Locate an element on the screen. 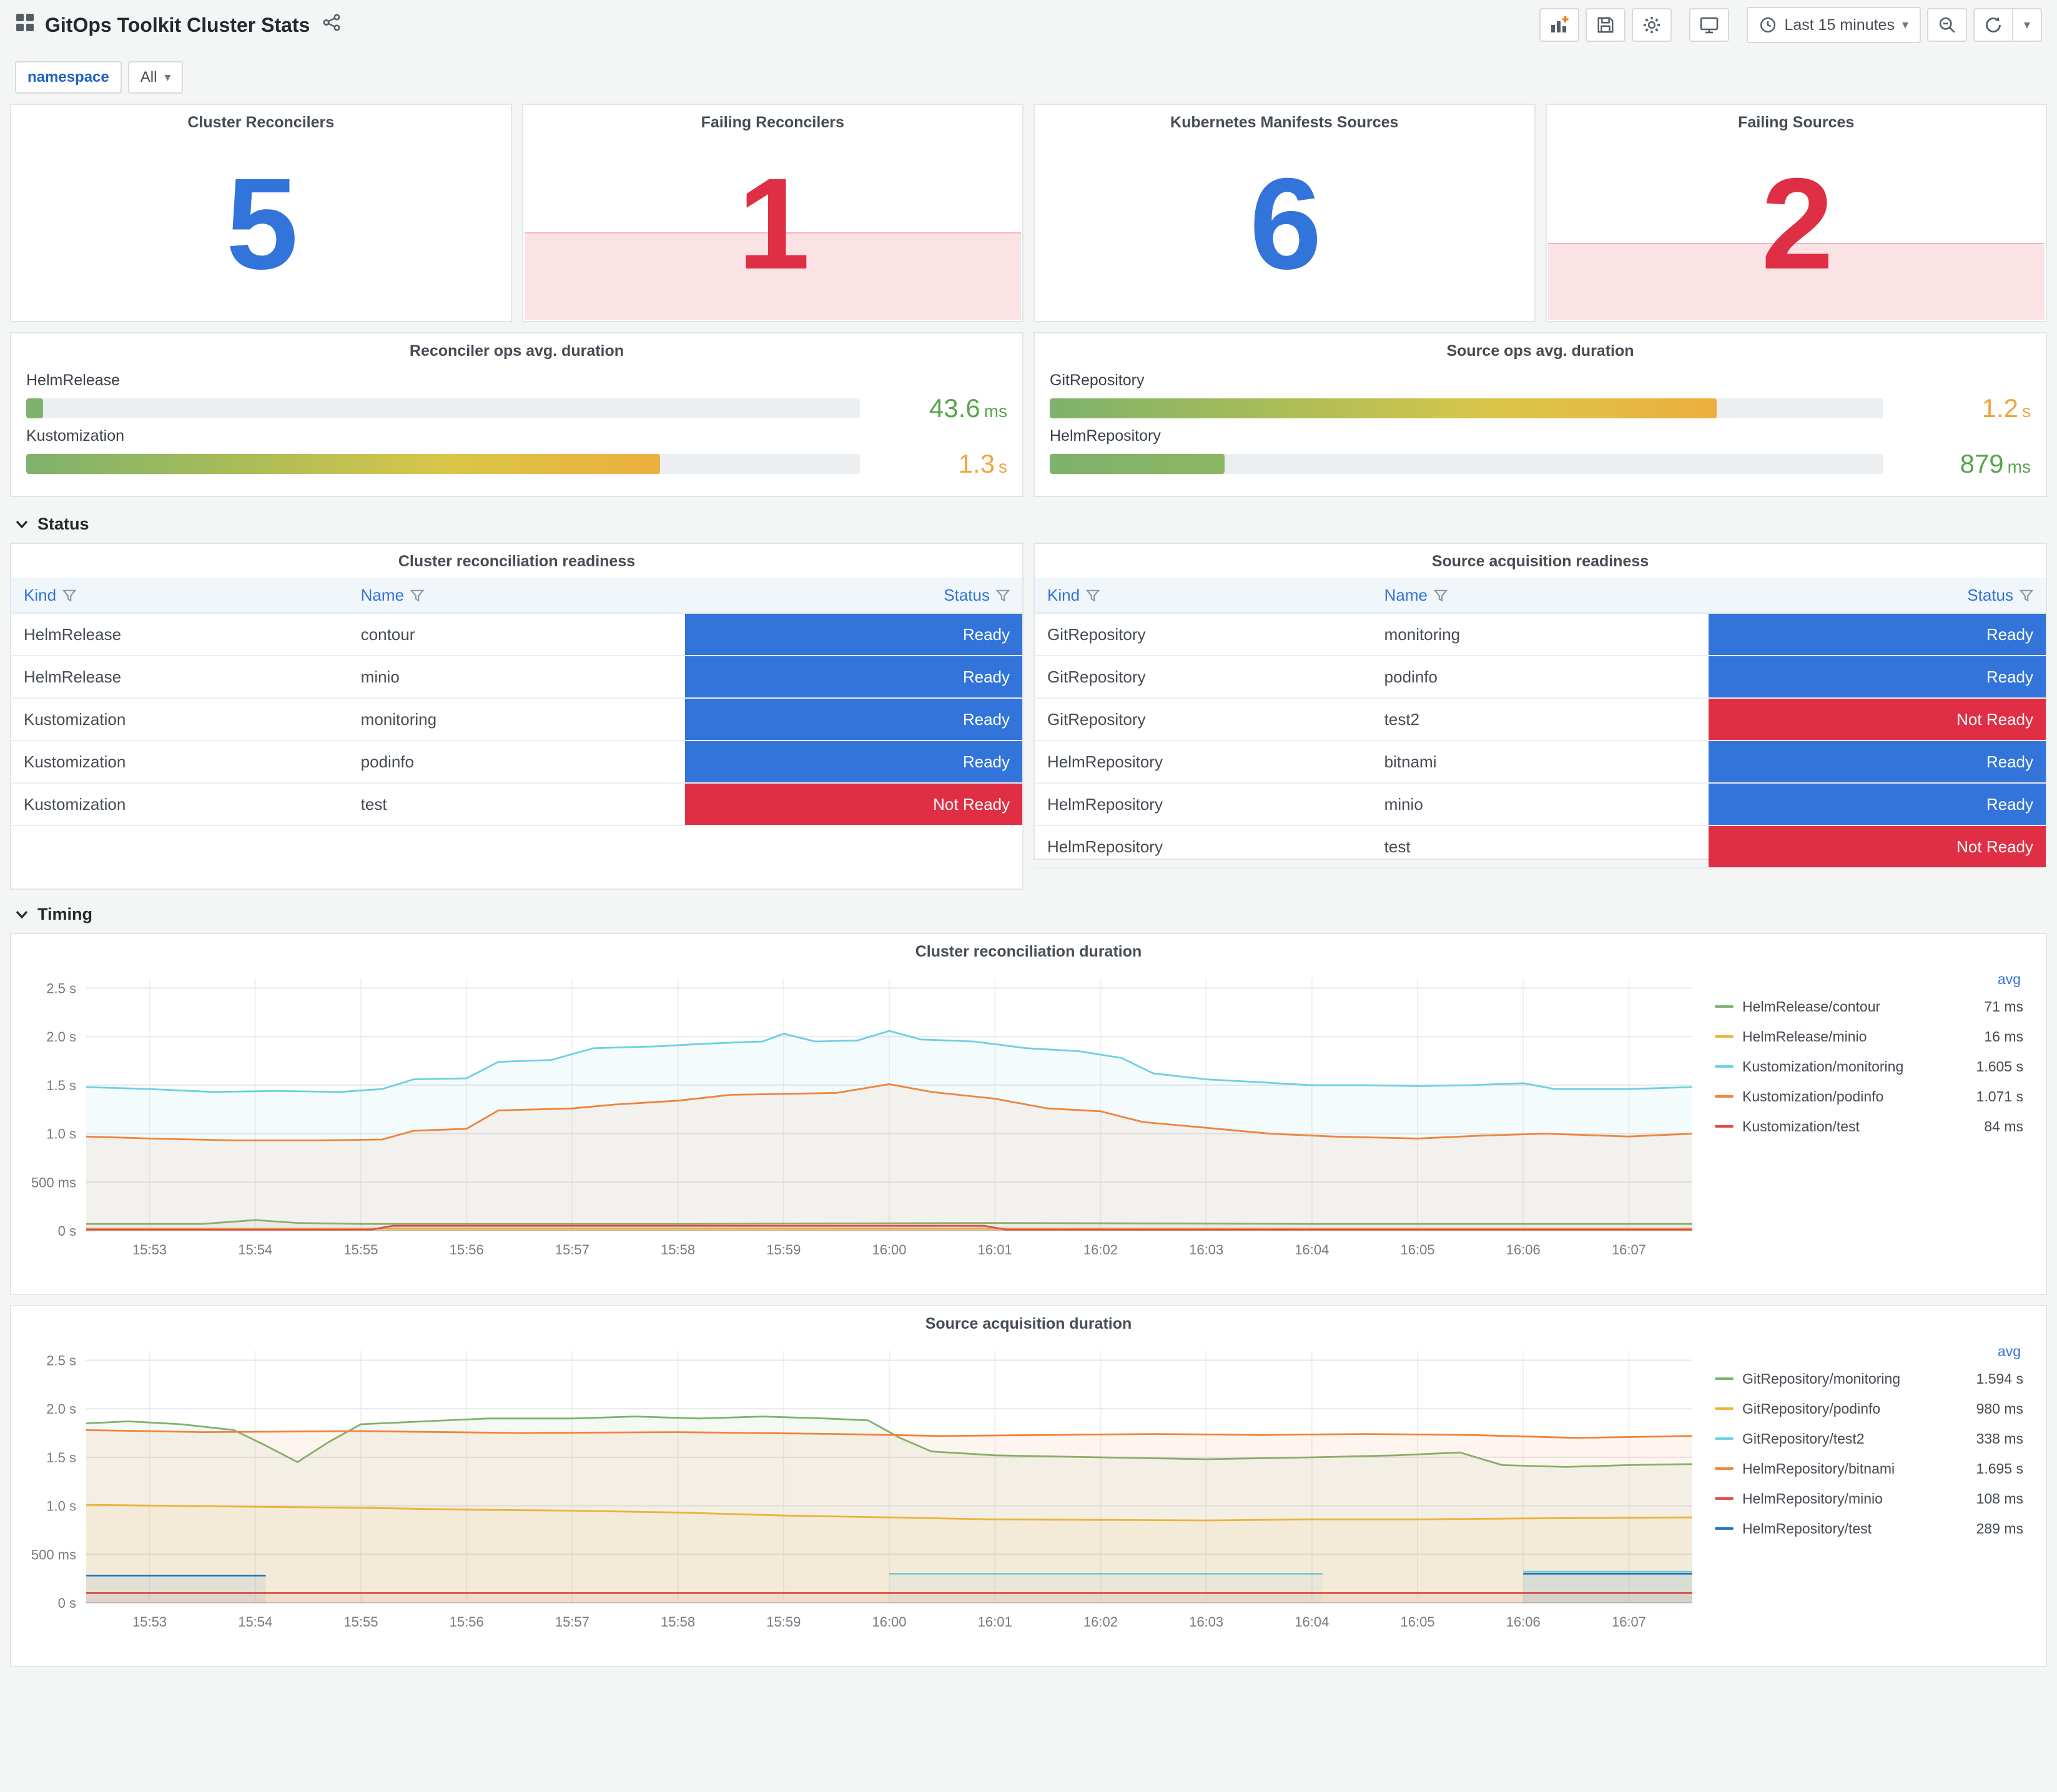  add-panel-button is located at coordinates (1560, 25).